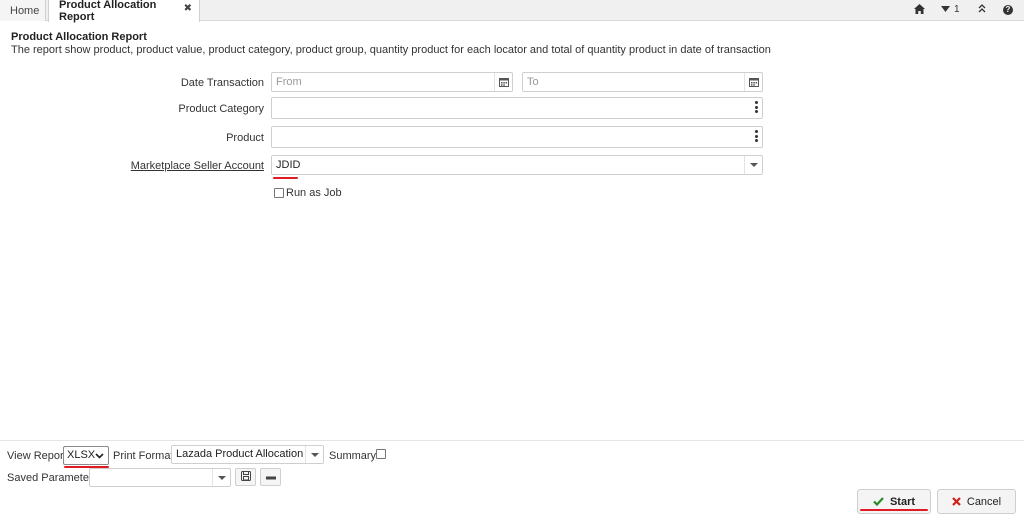  I want to click on checkmark-icon, so click(878, 501).